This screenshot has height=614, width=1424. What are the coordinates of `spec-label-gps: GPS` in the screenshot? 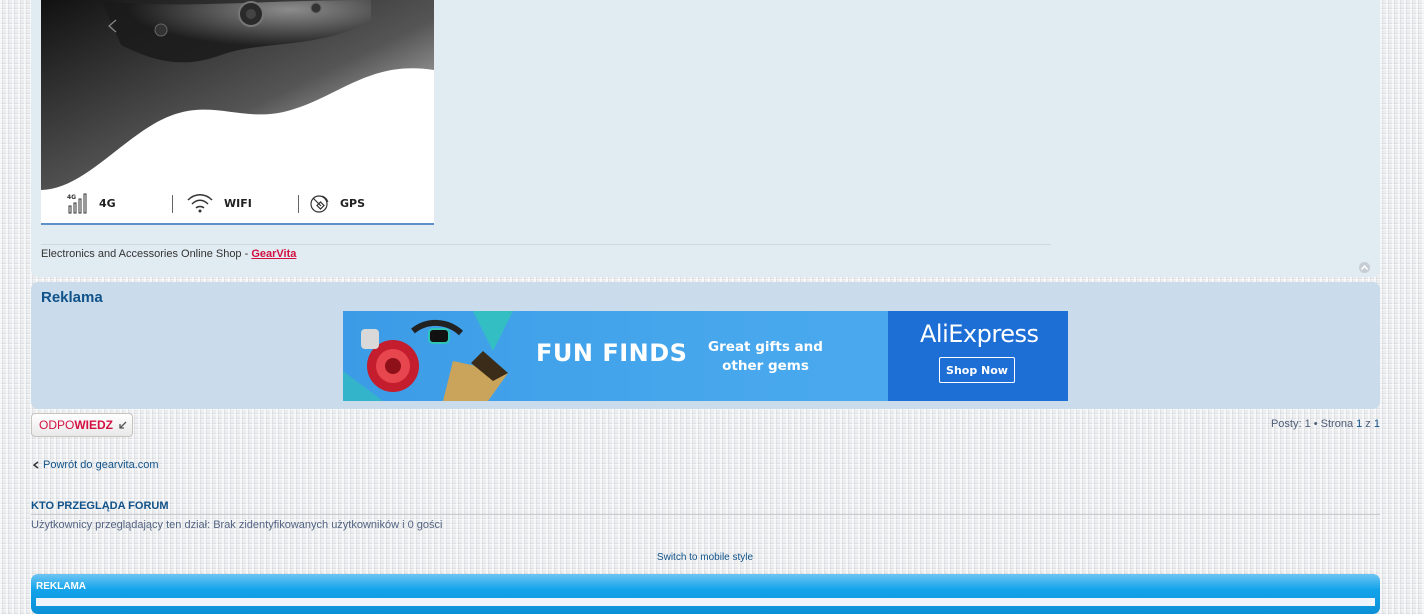 It's located at (353, 203).